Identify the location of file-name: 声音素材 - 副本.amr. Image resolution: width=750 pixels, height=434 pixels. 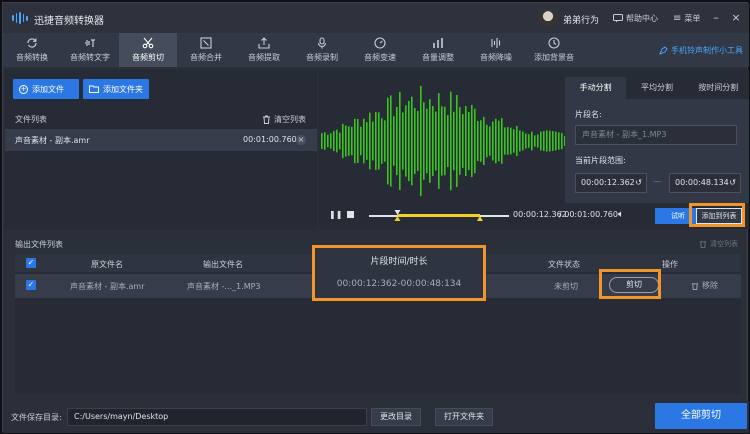
(52, 140).